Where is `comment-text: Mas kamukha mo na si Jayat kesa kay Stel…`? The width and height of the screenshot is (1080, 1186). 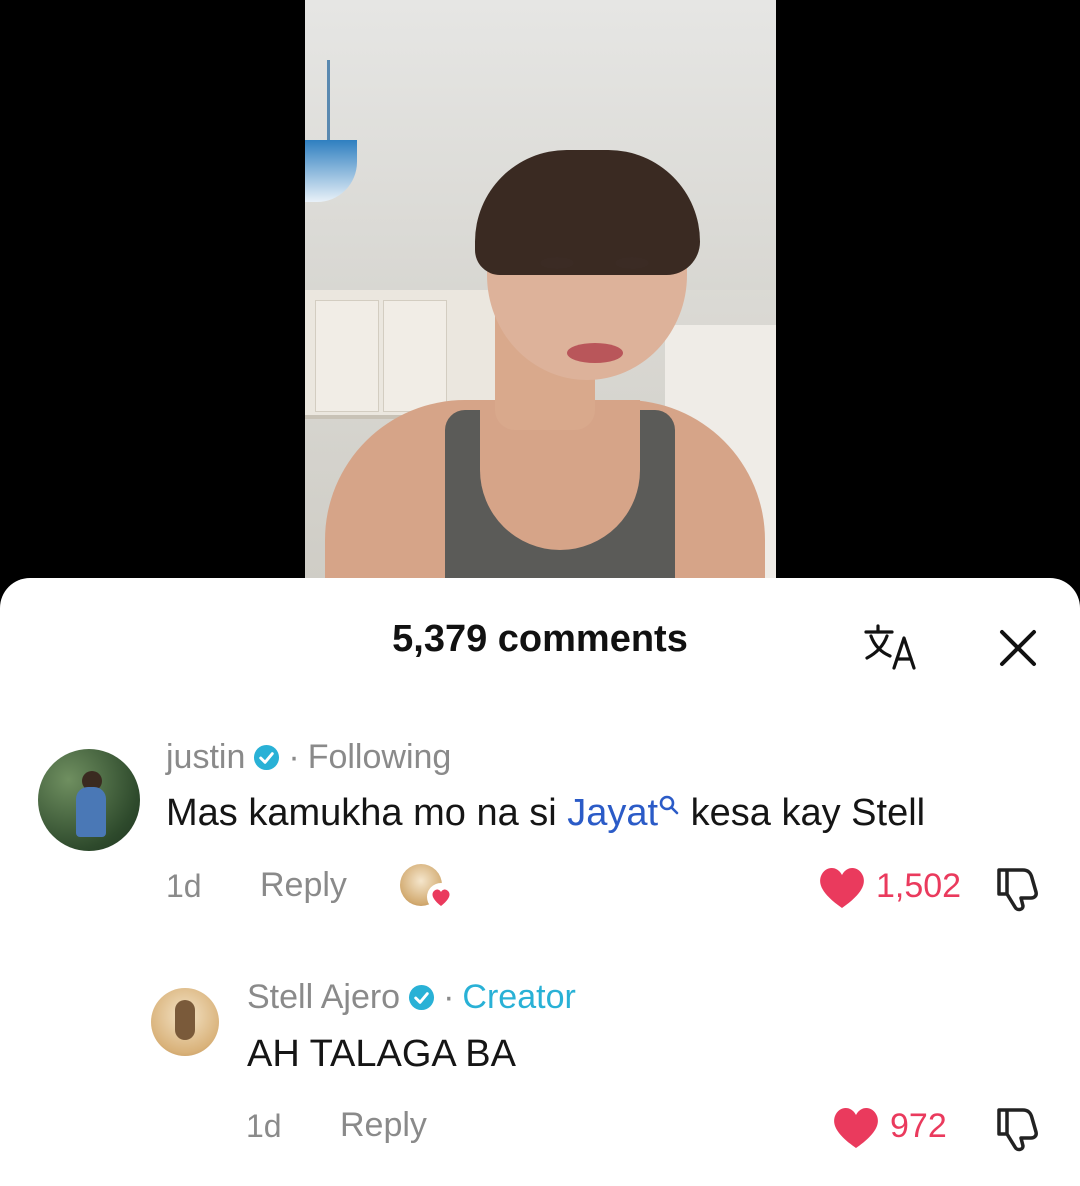 comment-text: Mas kamukha mo na si Jayat kesa kay Stel… is located at coordinates (545, 813).